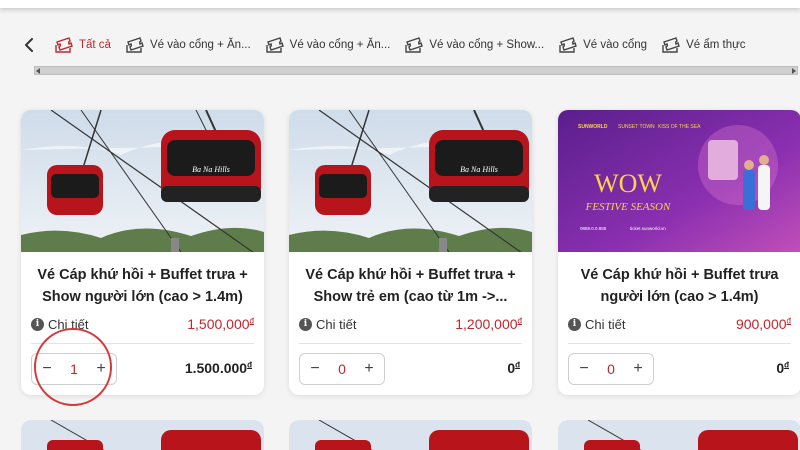 The height and width of the screenshot is (450, 800). I want to click on horizontal-scrollbar, so click(416, 70).